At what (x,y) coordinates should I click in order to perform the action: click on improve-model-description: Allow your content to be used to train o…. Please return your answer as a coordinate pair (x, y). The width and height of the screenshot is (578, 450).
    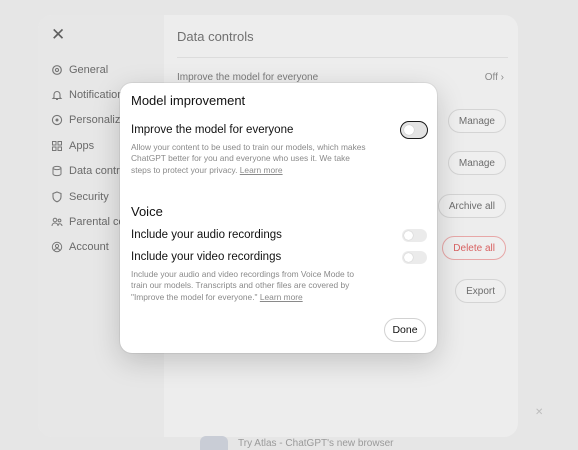
    Looking at the image, I should click on (248, 159).